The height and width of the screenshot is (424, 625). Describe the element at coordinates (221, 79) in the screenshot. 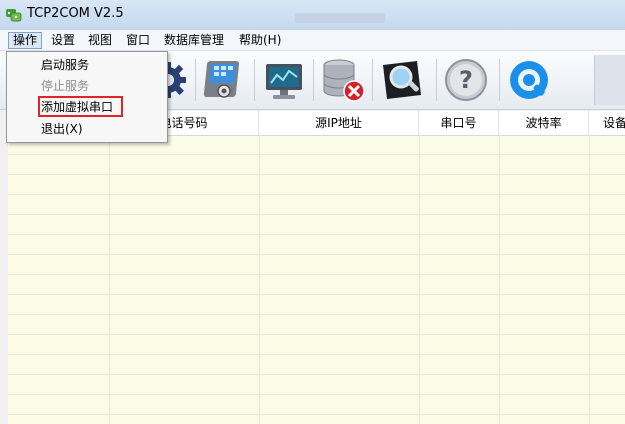

I see `tablet-settings-icon` at that location.